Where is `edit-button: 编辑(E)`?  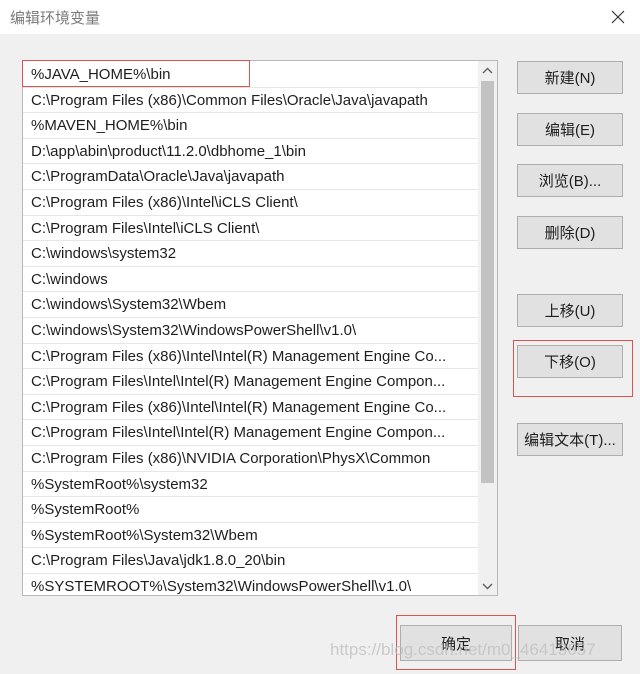
edit-button: 编辑(E) is located at coordinates (570, 129).